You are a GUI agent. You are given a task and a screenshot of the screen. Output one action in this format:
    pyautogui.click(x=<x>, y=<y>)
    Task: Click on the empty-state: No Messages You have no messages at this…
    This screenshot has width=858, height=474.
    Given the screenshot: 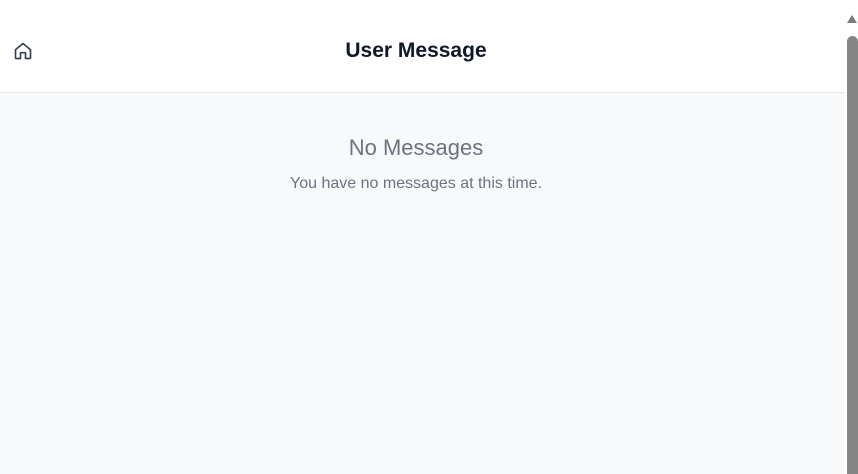 What is the action you would take?
    pyautogui.click(x=416, y=164)
    